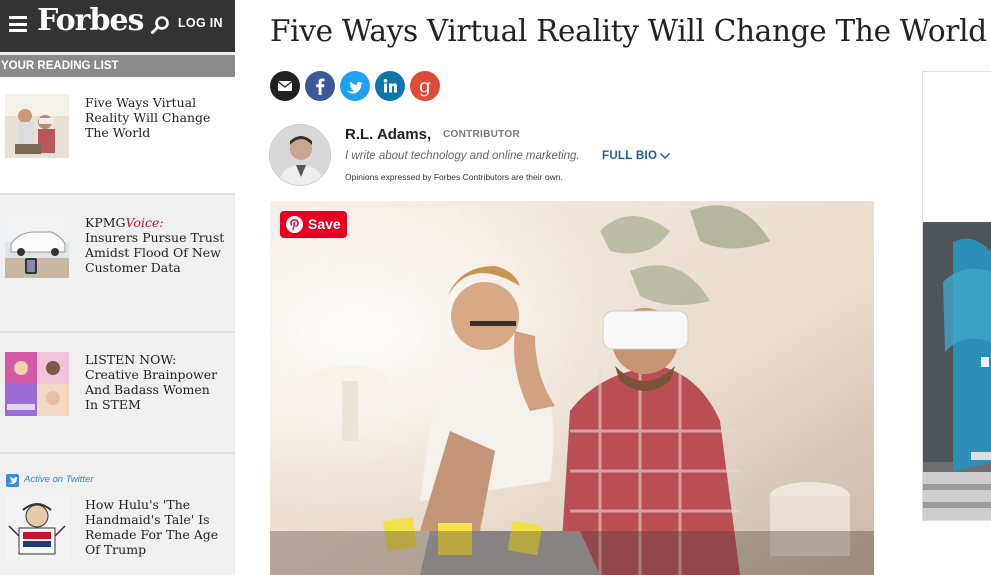 The height and width of the screenshot is (575, 991). I want to click on google-plus-icon: g, so click(425, 86).